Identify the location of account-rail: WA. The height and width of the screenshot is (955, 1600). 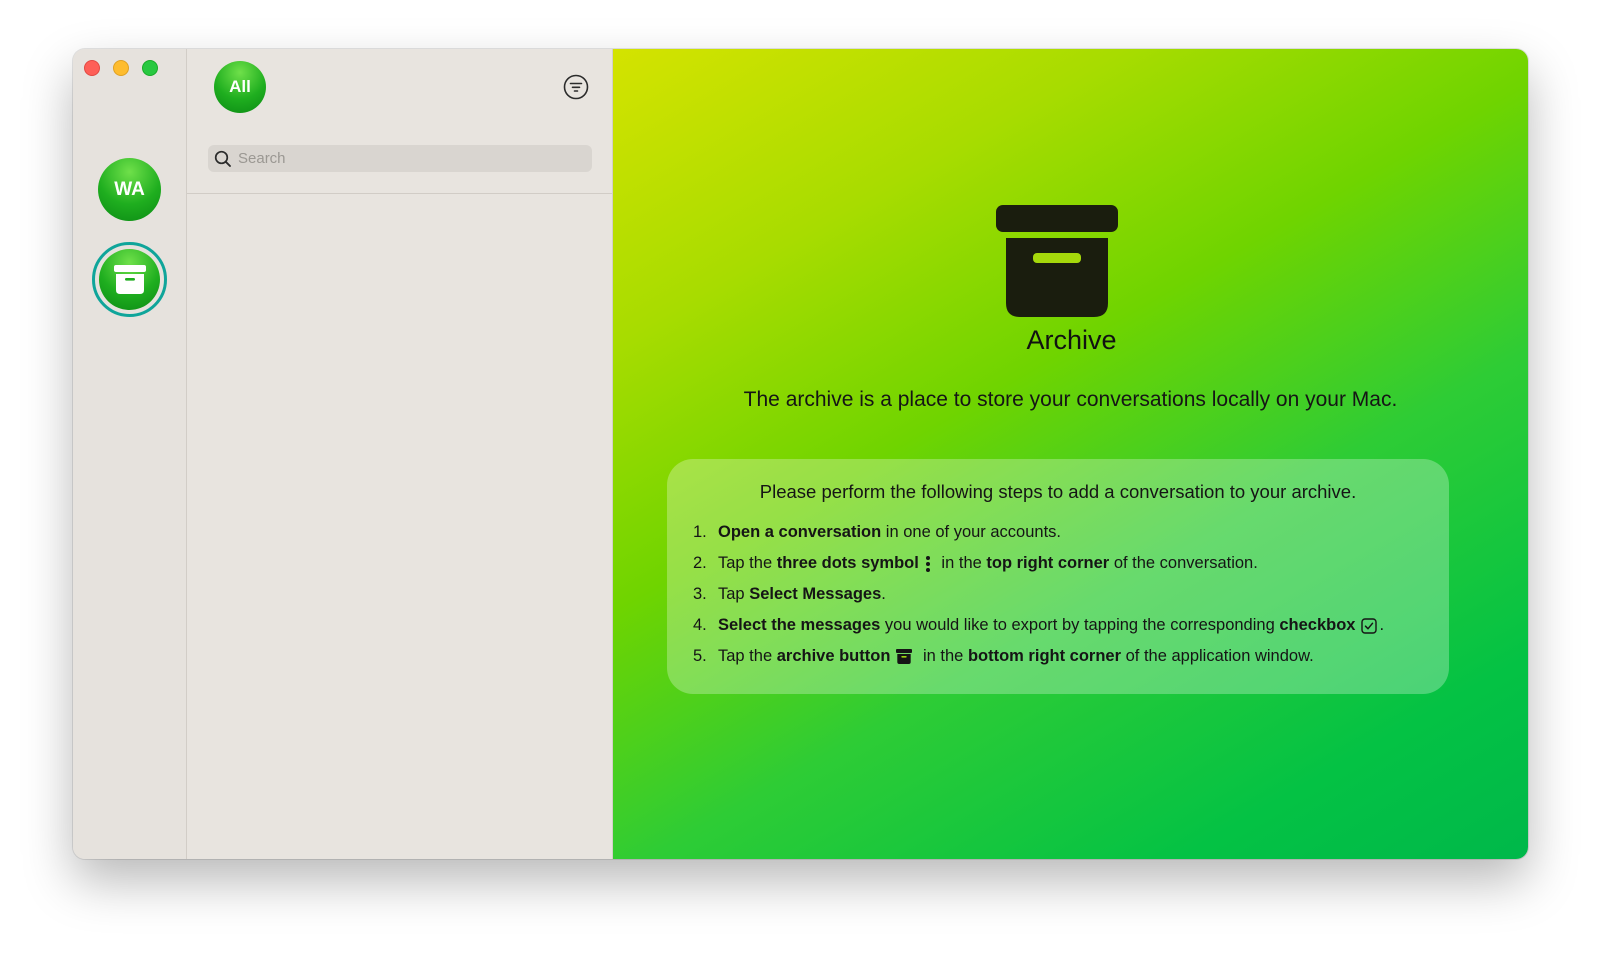
(130, 454).